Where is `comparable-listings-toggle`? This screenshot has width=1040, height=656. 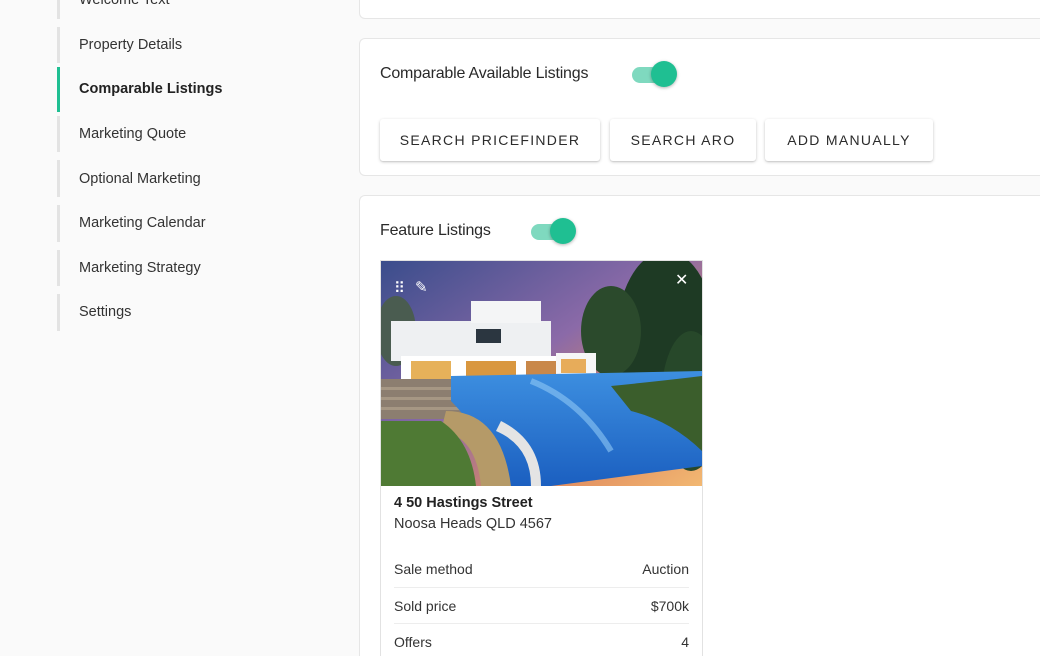 comparable-listings-toggle is located at coordinates (654, 74).